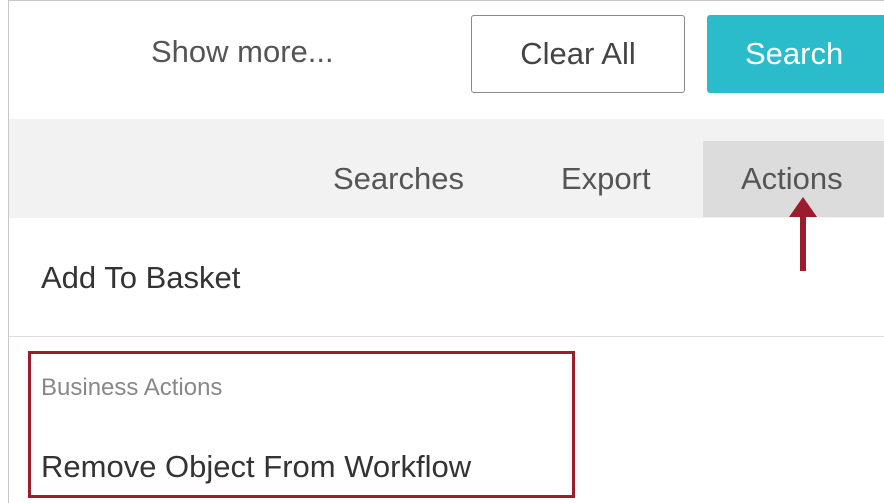 The image size is (884, 503). I want to click on search-button: Search, so click(795, 54).